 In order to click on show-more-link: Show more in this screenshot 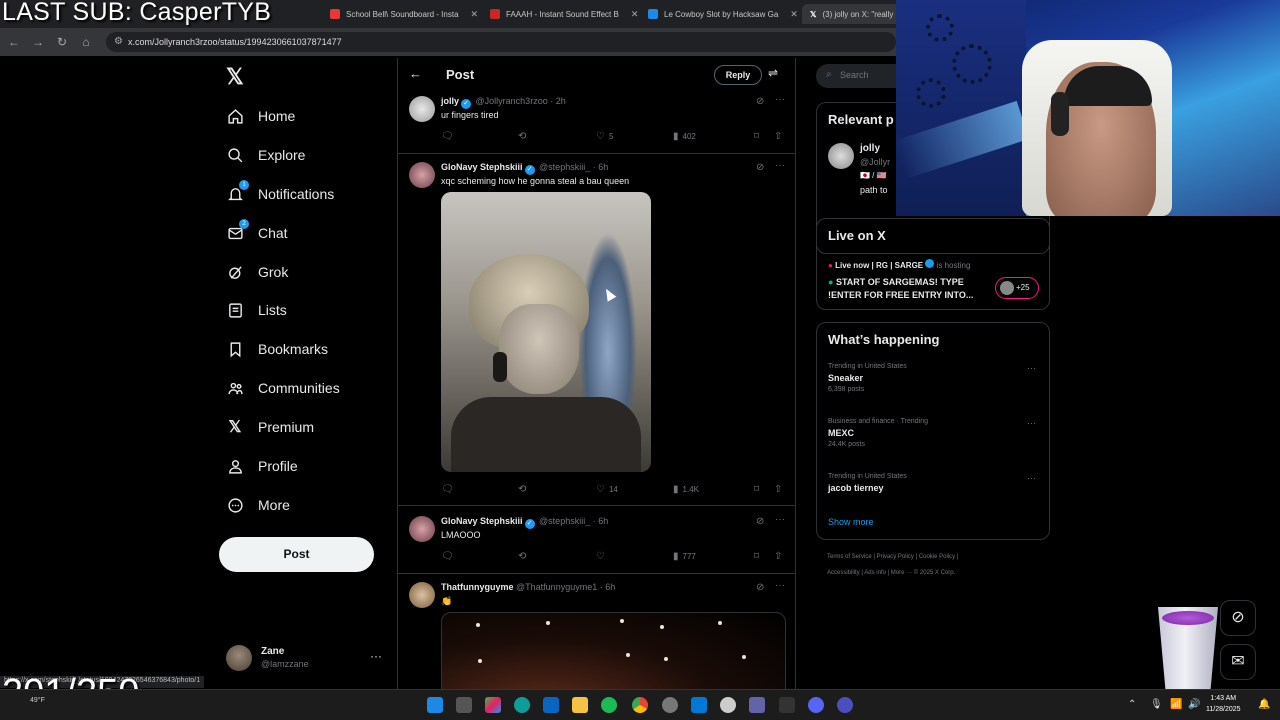, I will do `click(851, 522)`.